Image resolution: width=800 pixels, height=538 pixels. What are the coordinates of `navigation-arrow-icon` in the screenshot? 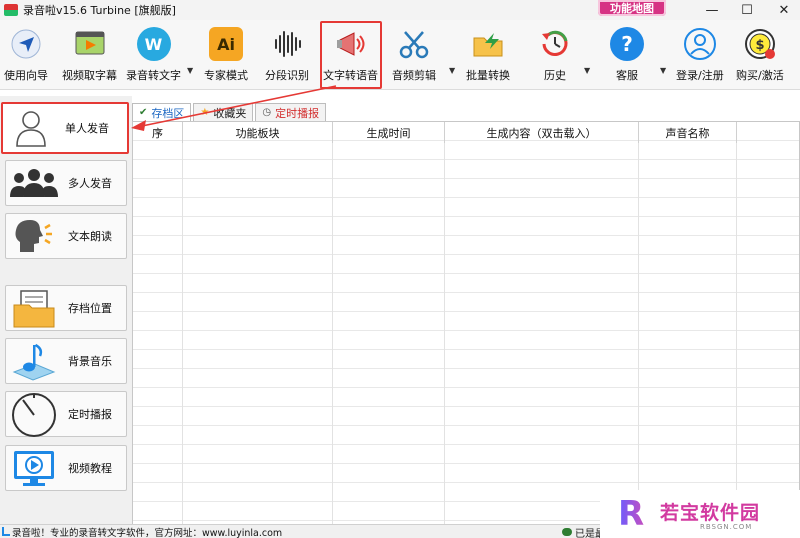 It's located at (26, 44).